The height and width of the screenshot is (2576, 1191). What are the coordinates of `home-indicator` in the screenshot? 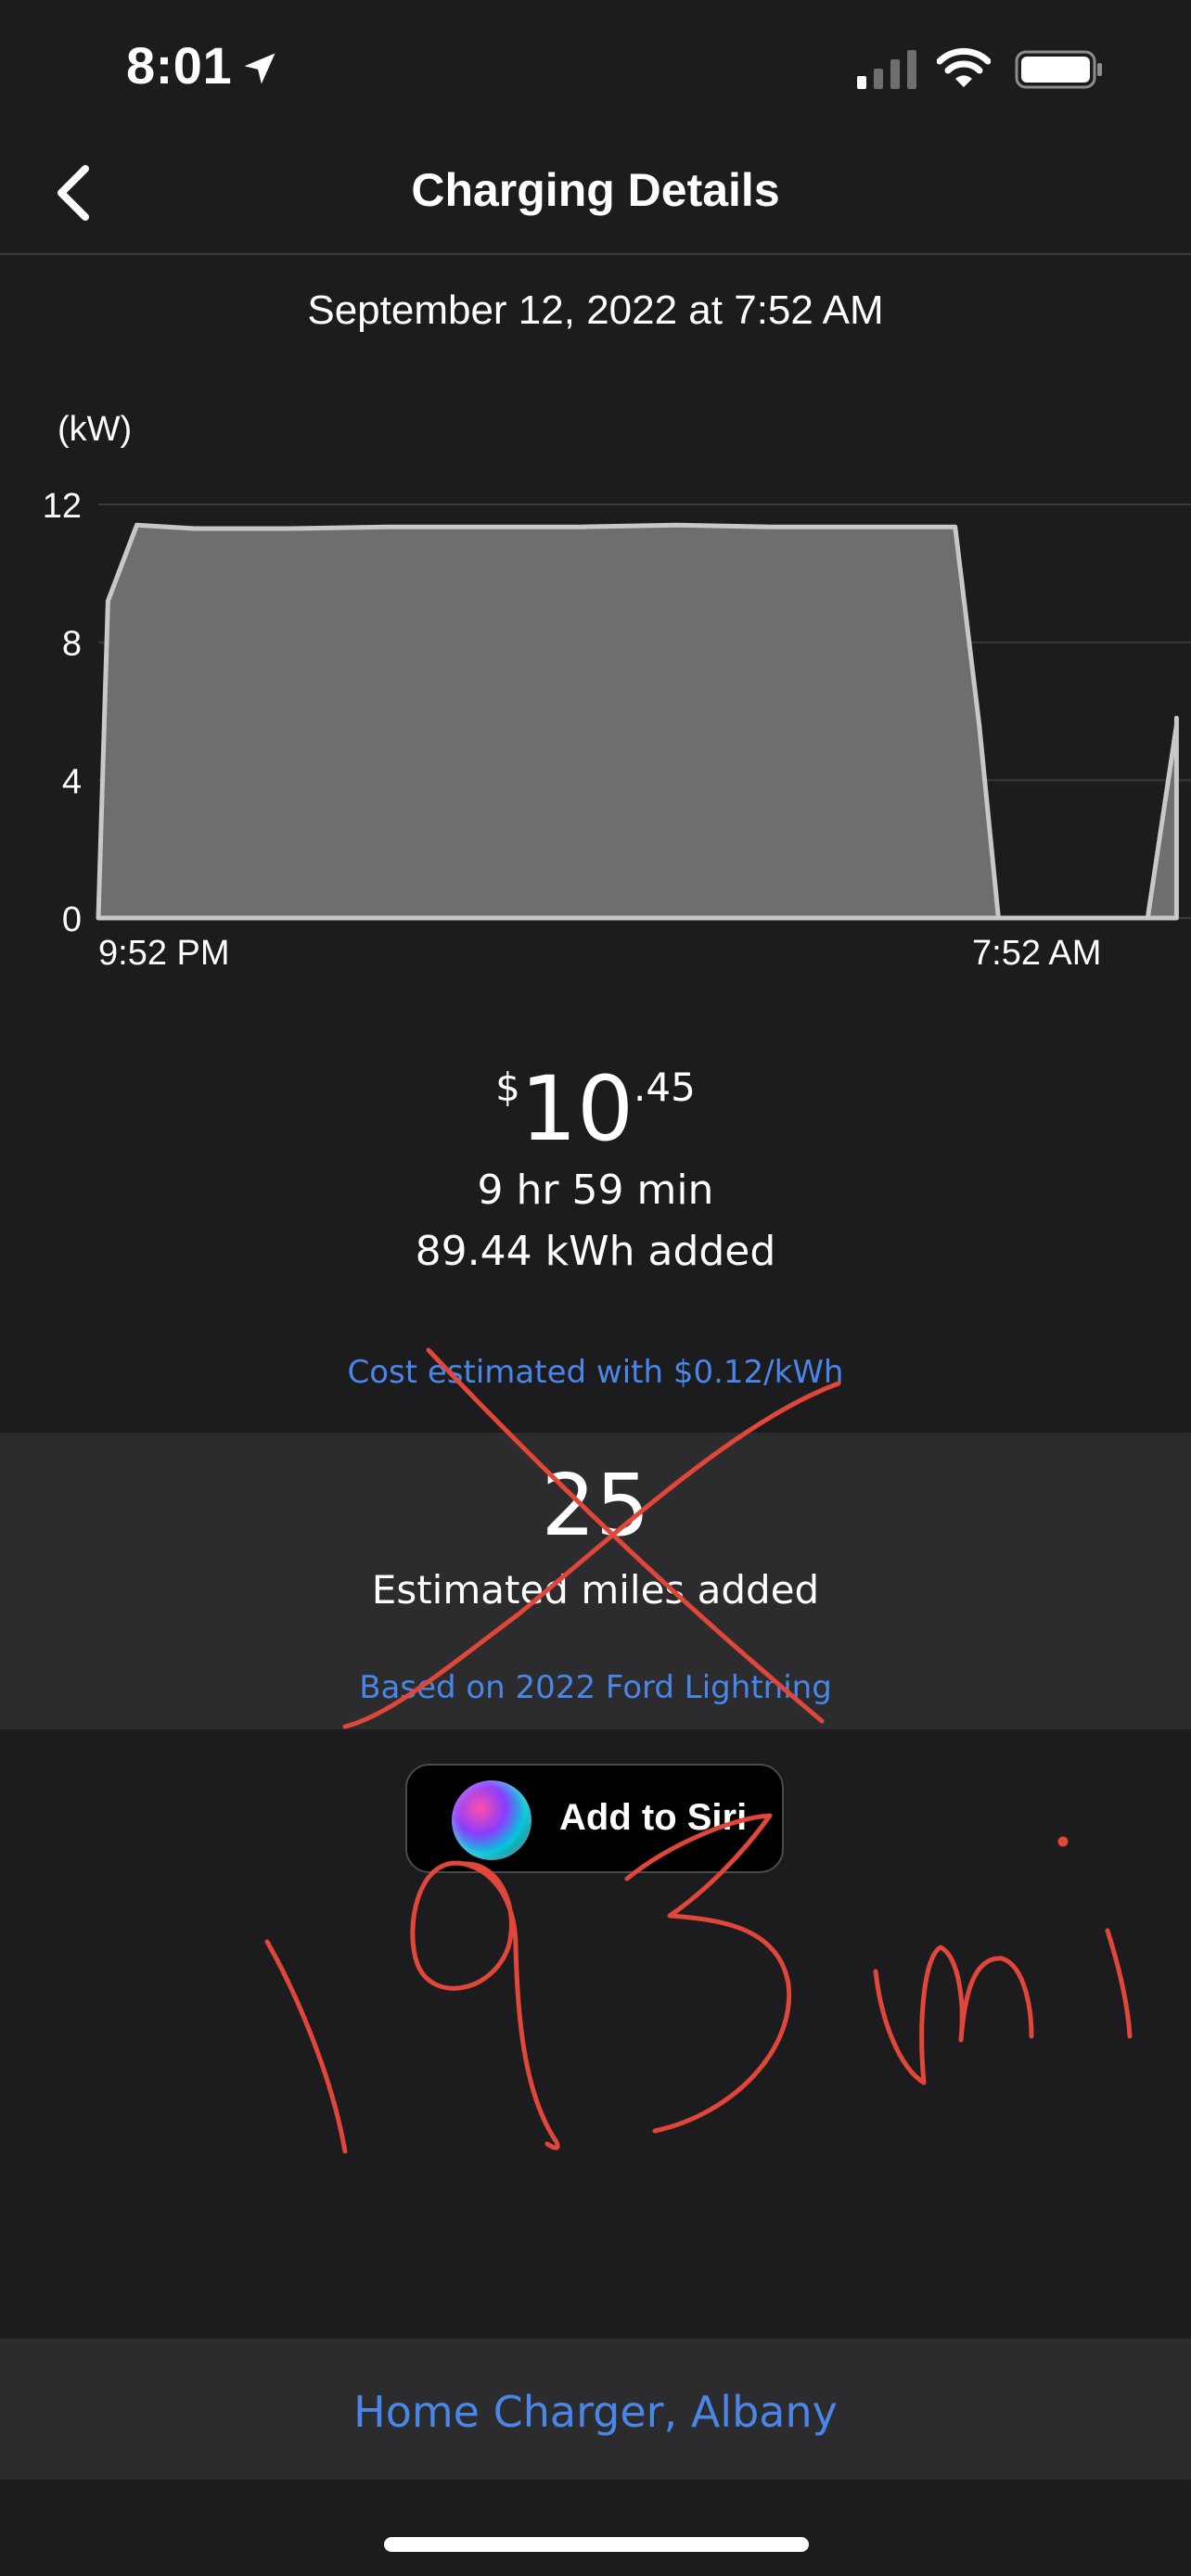 It's located at (597, 2544).